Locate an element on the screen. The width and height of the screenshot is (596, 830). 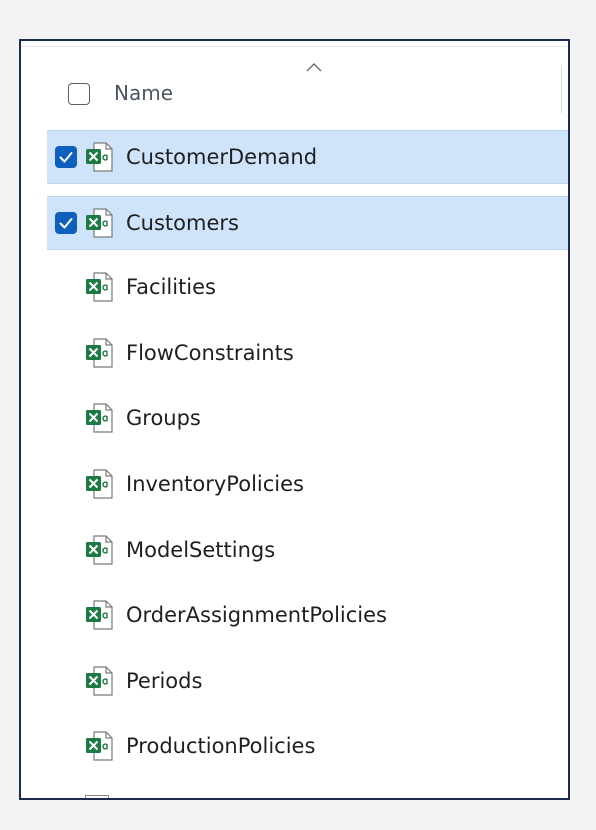
file-row: ProductionPolicies is located at coordinates (307, 747).